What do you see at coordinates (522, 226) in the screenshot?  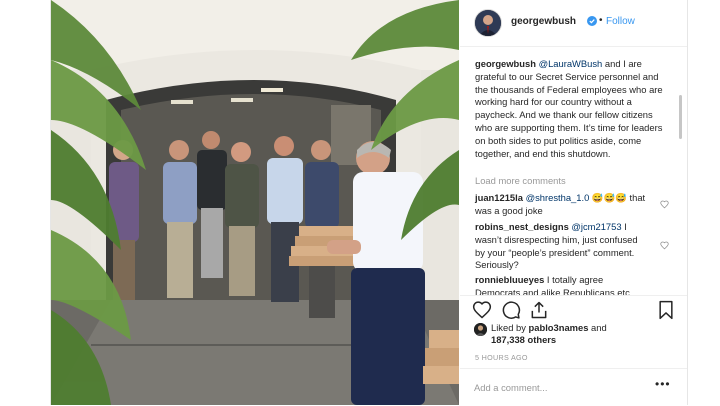 I see `comment-username: robins_nest_designs` at bounding box center [522, 226].